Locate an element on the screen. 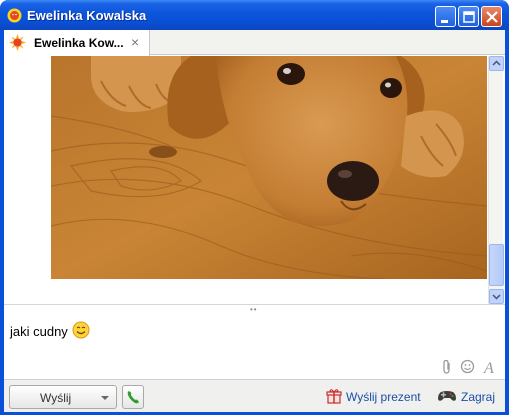 The height and width of the screenshot is (415, 509). scroll-down-button is located at coordinates (496, 296).